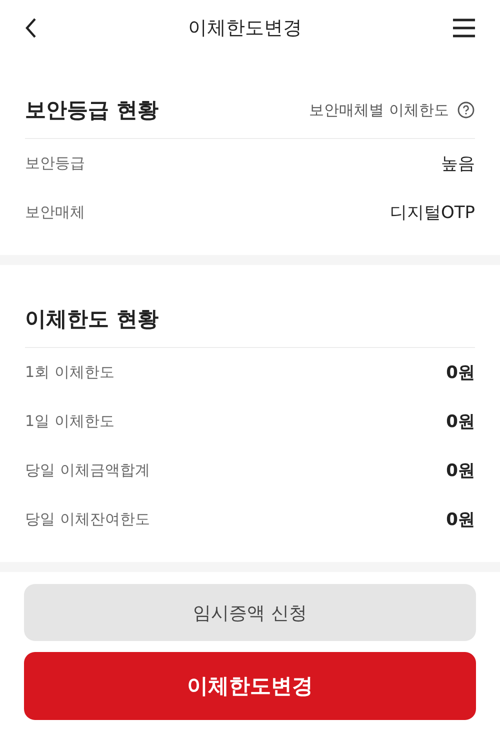  Describe the element at coordinates (31, 28) in the screenshot. I see `back-icon` at that location.